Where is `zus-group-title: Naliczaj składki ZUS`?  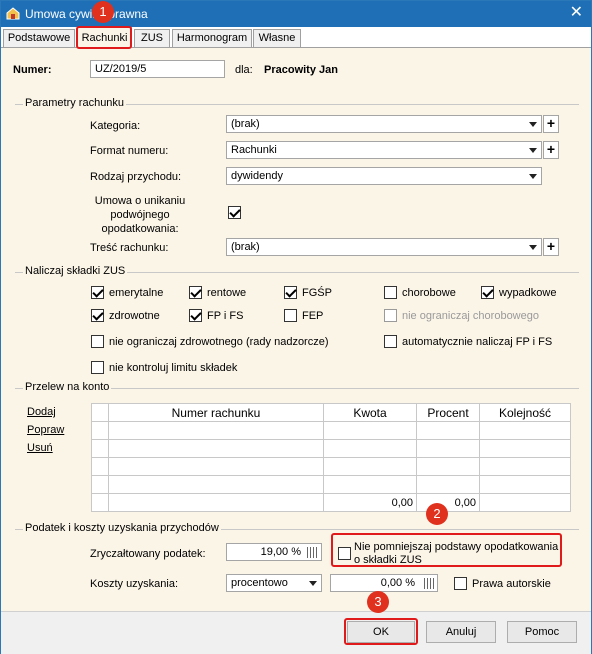 zus-group-title: Naliczaj składki ZUS is located at coordinates (75, 271).